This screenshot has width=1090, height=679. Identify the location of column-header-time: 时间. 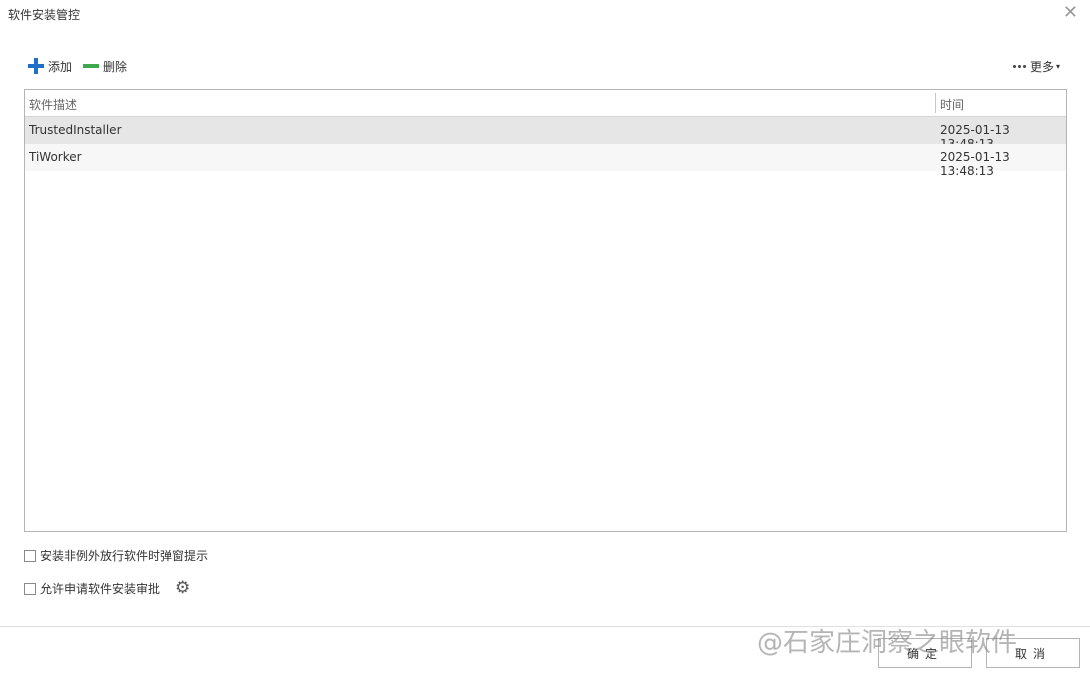
(952, 104).